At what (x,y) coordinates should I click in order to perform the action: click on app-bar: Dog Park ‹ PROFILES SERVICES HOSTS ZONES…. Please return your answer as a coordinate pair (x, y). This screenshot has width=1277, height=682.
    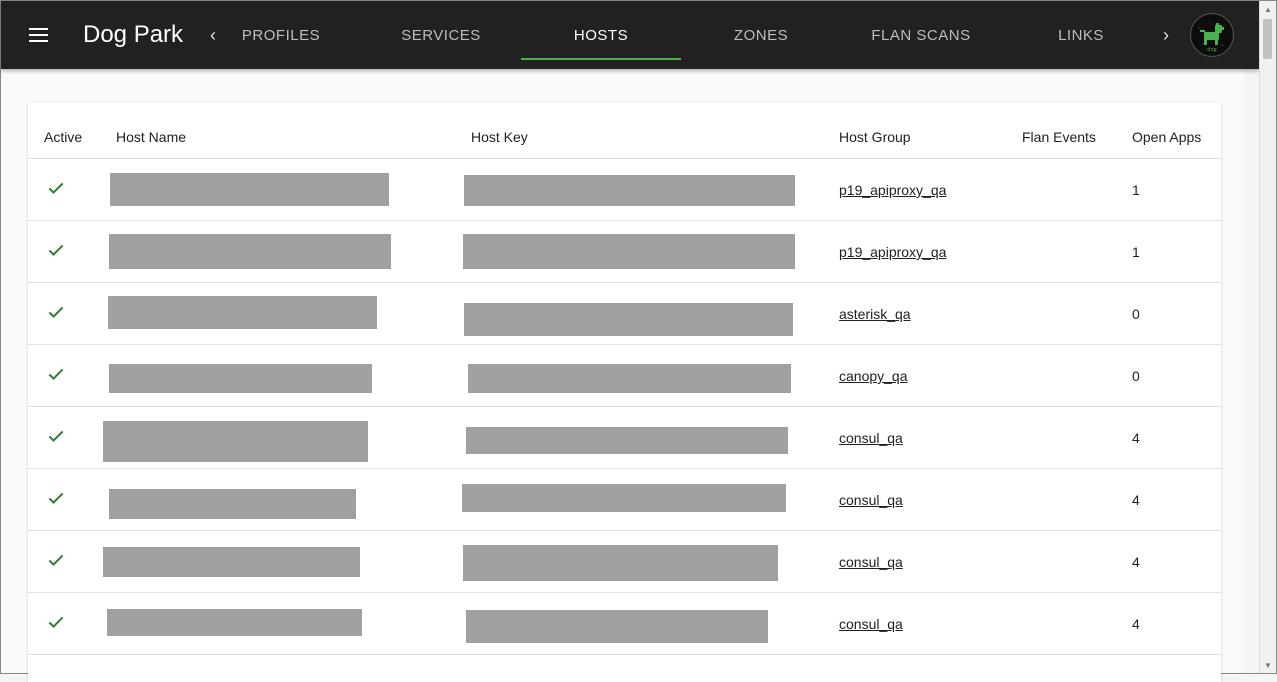
    Looking at the image, I should click on (630, 35).